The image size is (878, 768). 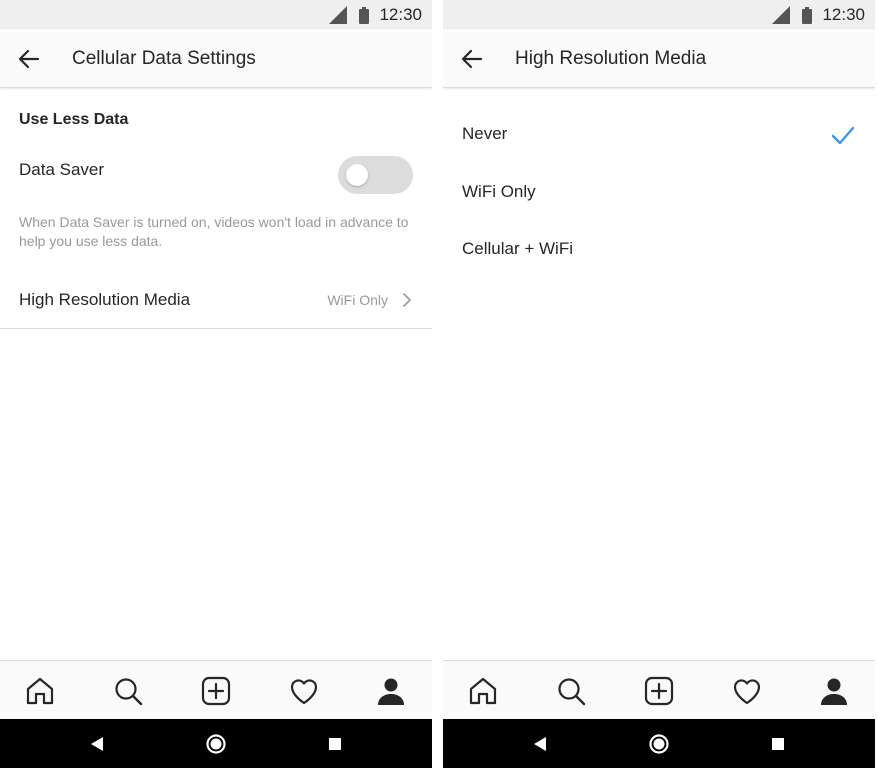 What do you see at coordinates (611, 58) in the screenshot?
I see `page-title: High Resolution Media` at bounding box center [611, 58].